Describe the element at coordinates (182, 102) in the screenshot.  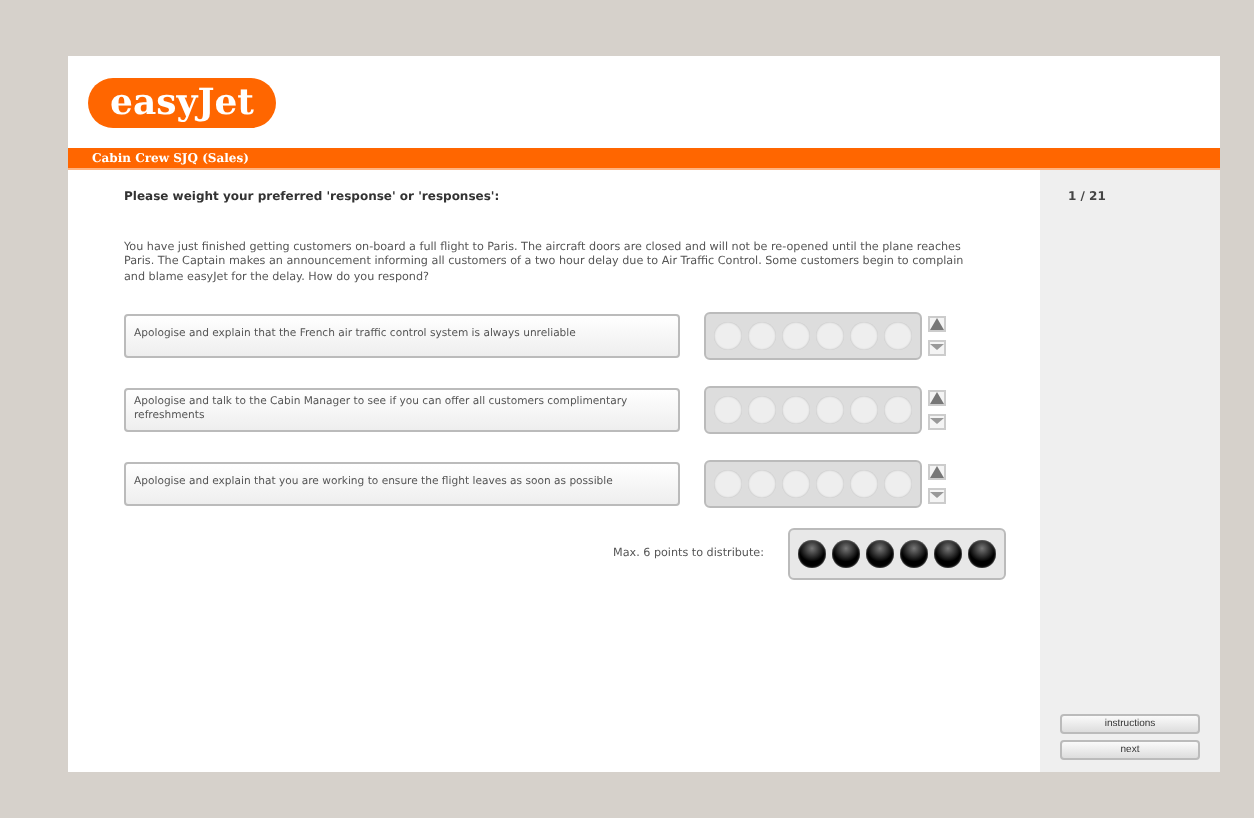
I see `logo: easyJet` at that location.